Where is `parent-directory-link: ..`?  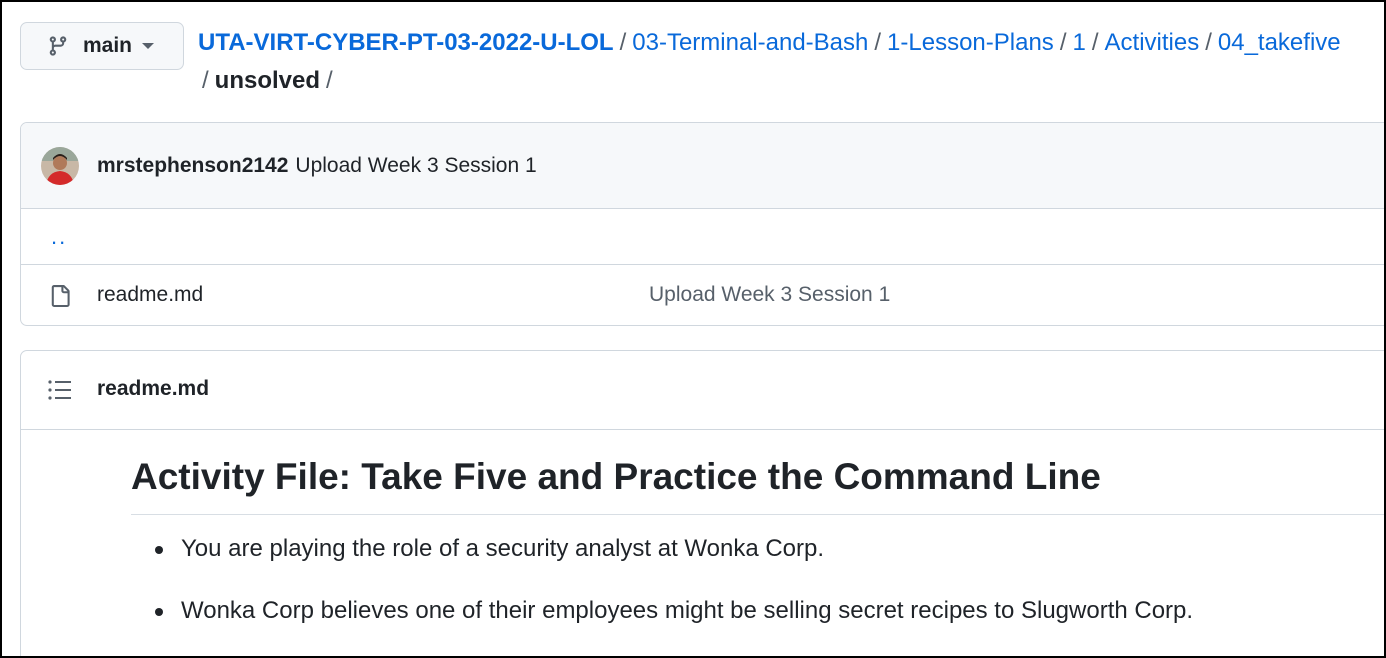 parent-directory-link: .. is located at coordinates (59, 237).